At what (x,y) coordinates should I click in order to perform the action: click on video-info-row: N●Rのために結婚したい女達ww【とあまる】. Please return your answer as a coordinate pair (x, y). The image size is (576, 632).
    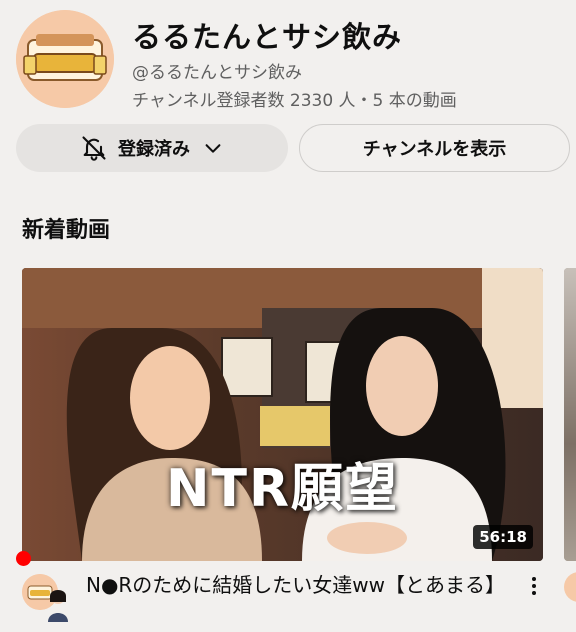
    Looking at the image, I should click on (288, 599).